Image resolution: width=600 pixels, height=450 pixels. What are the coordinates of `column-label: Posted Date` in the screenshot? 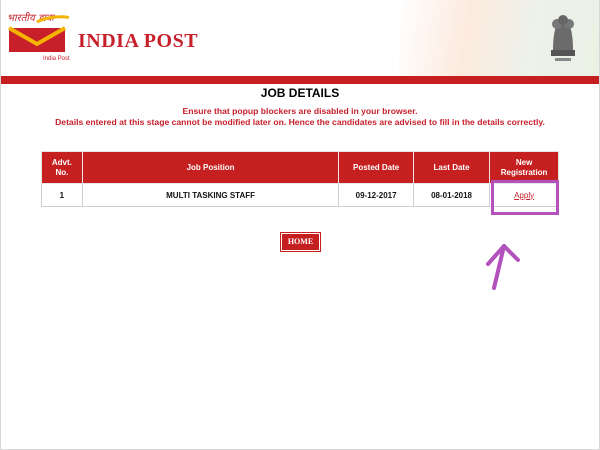 It's located at (376, 167).